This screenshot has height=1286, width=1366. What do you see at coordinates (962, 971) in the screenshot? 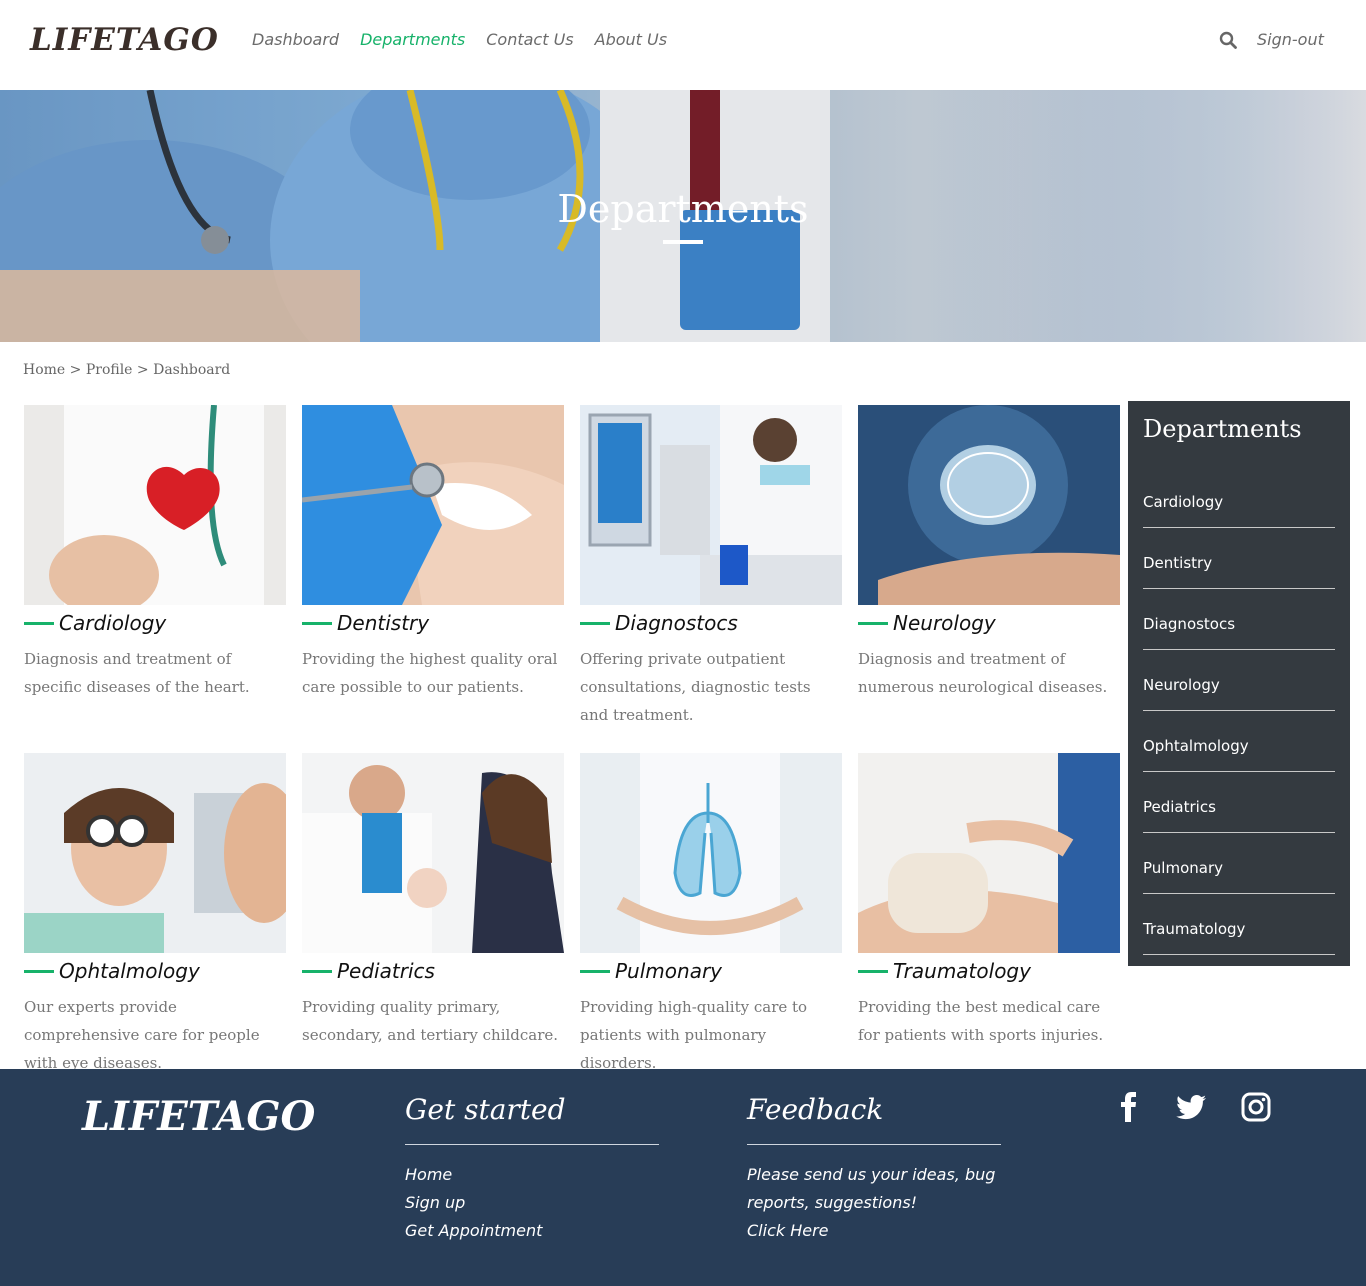
I see `card-title: Traumatology` at bounding box center [962, 971].